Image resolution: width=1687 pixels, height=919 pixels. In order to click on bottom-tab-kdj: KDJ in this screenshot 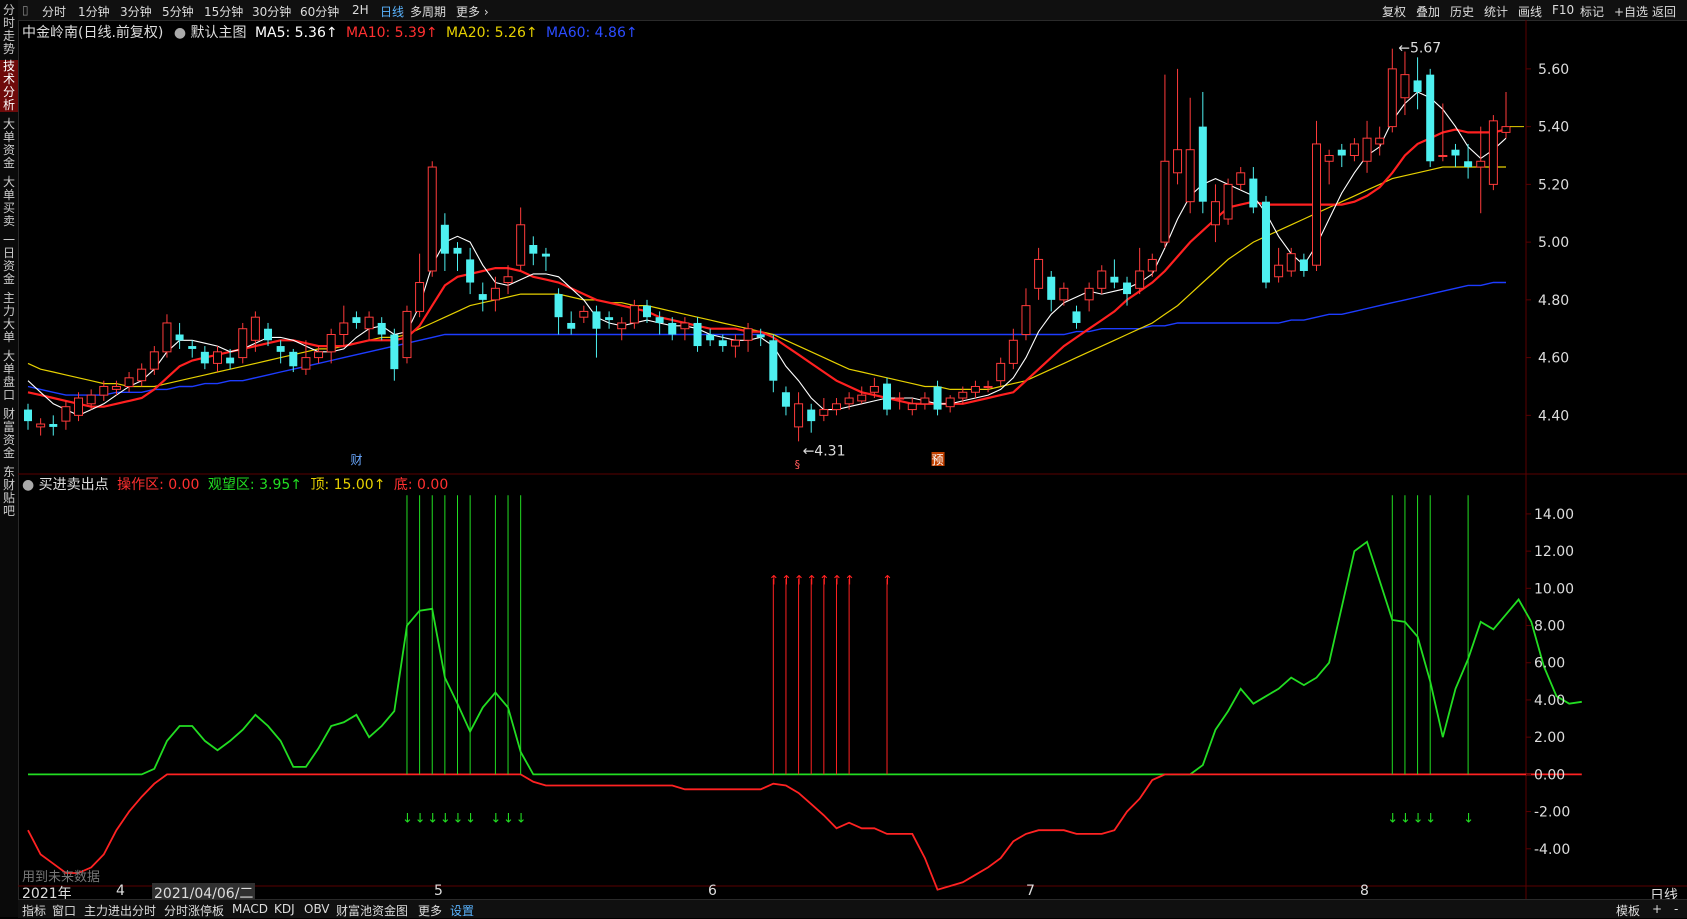, I will do `click(284, 909)`.